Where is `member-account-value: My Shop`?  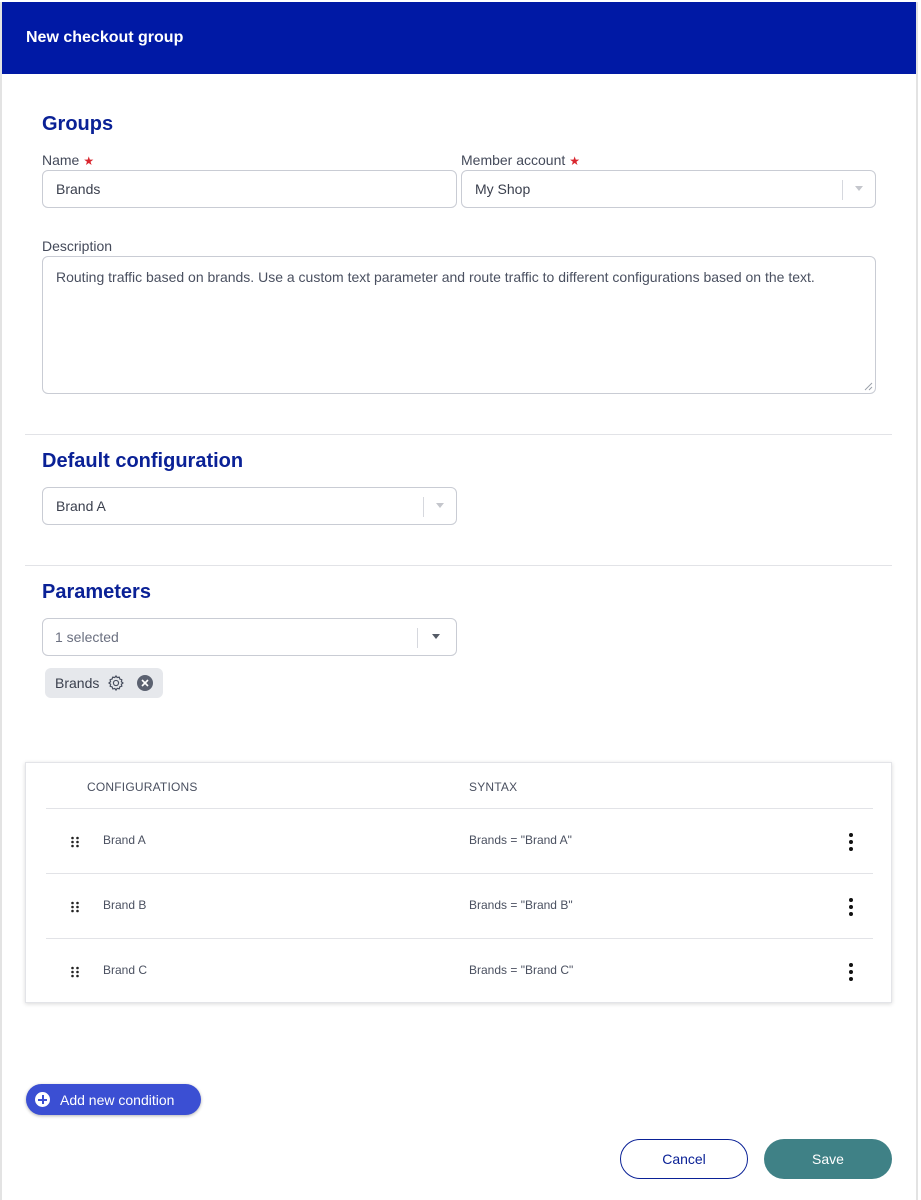 member-account-value: My Shop is located at coordinates (503, 189).